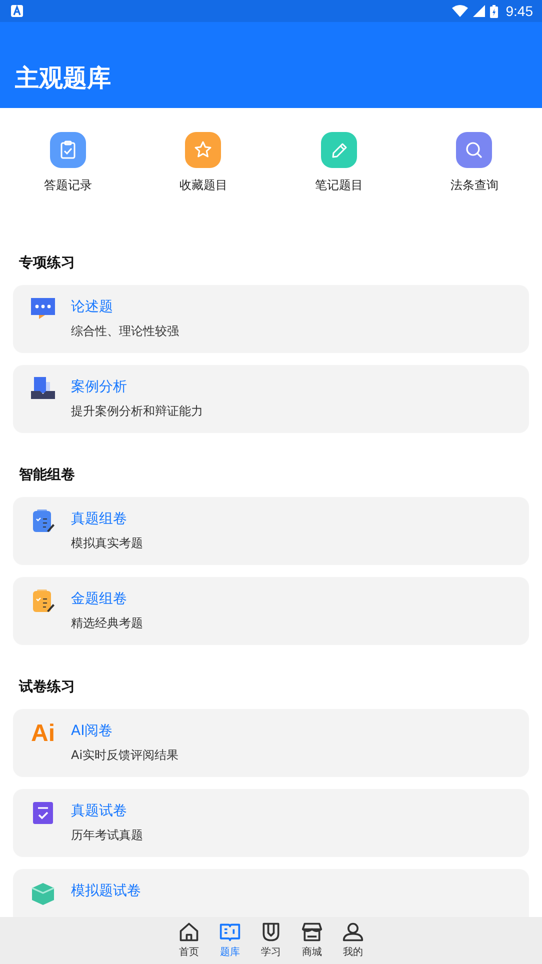 The width and height of the screenshot is (542, 964). I want to click on signal-icon, so click(478, 11).